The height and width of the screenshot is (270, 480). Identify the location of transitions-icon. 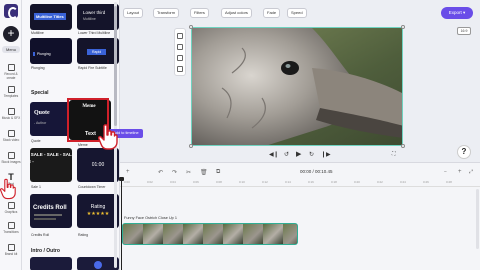
(11, 225).